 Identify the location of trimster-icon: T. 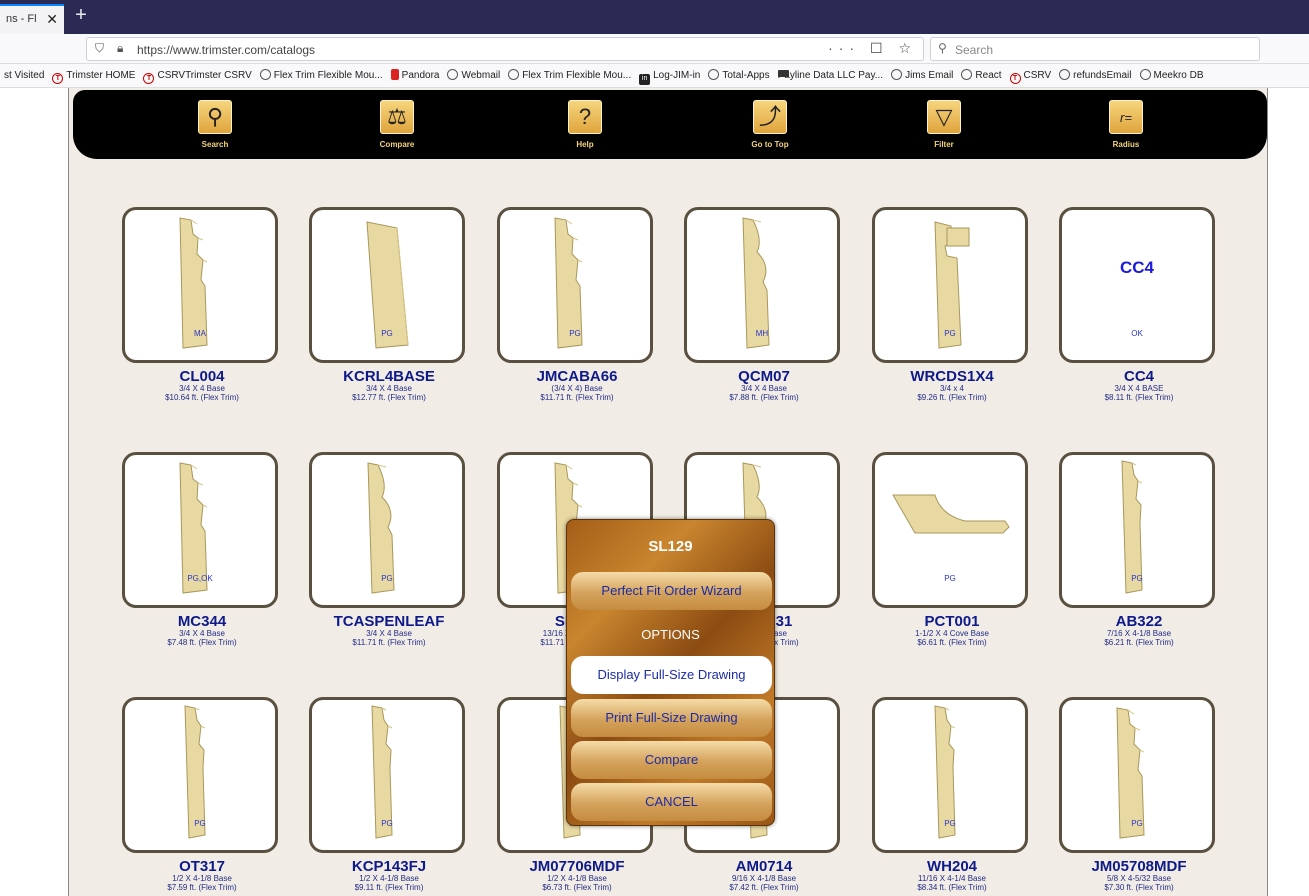
(149, 78).